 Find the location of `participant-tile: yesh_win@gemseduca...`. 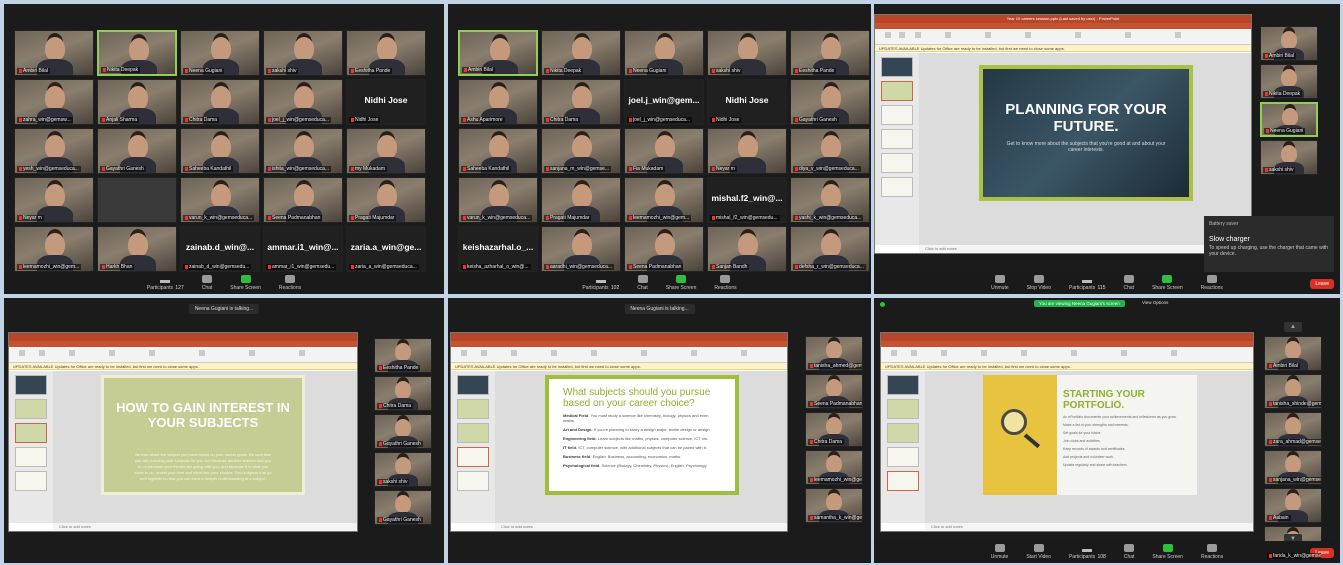

participant-tile: yesh_win@gemseduca... is located at coordinates (54, 151).